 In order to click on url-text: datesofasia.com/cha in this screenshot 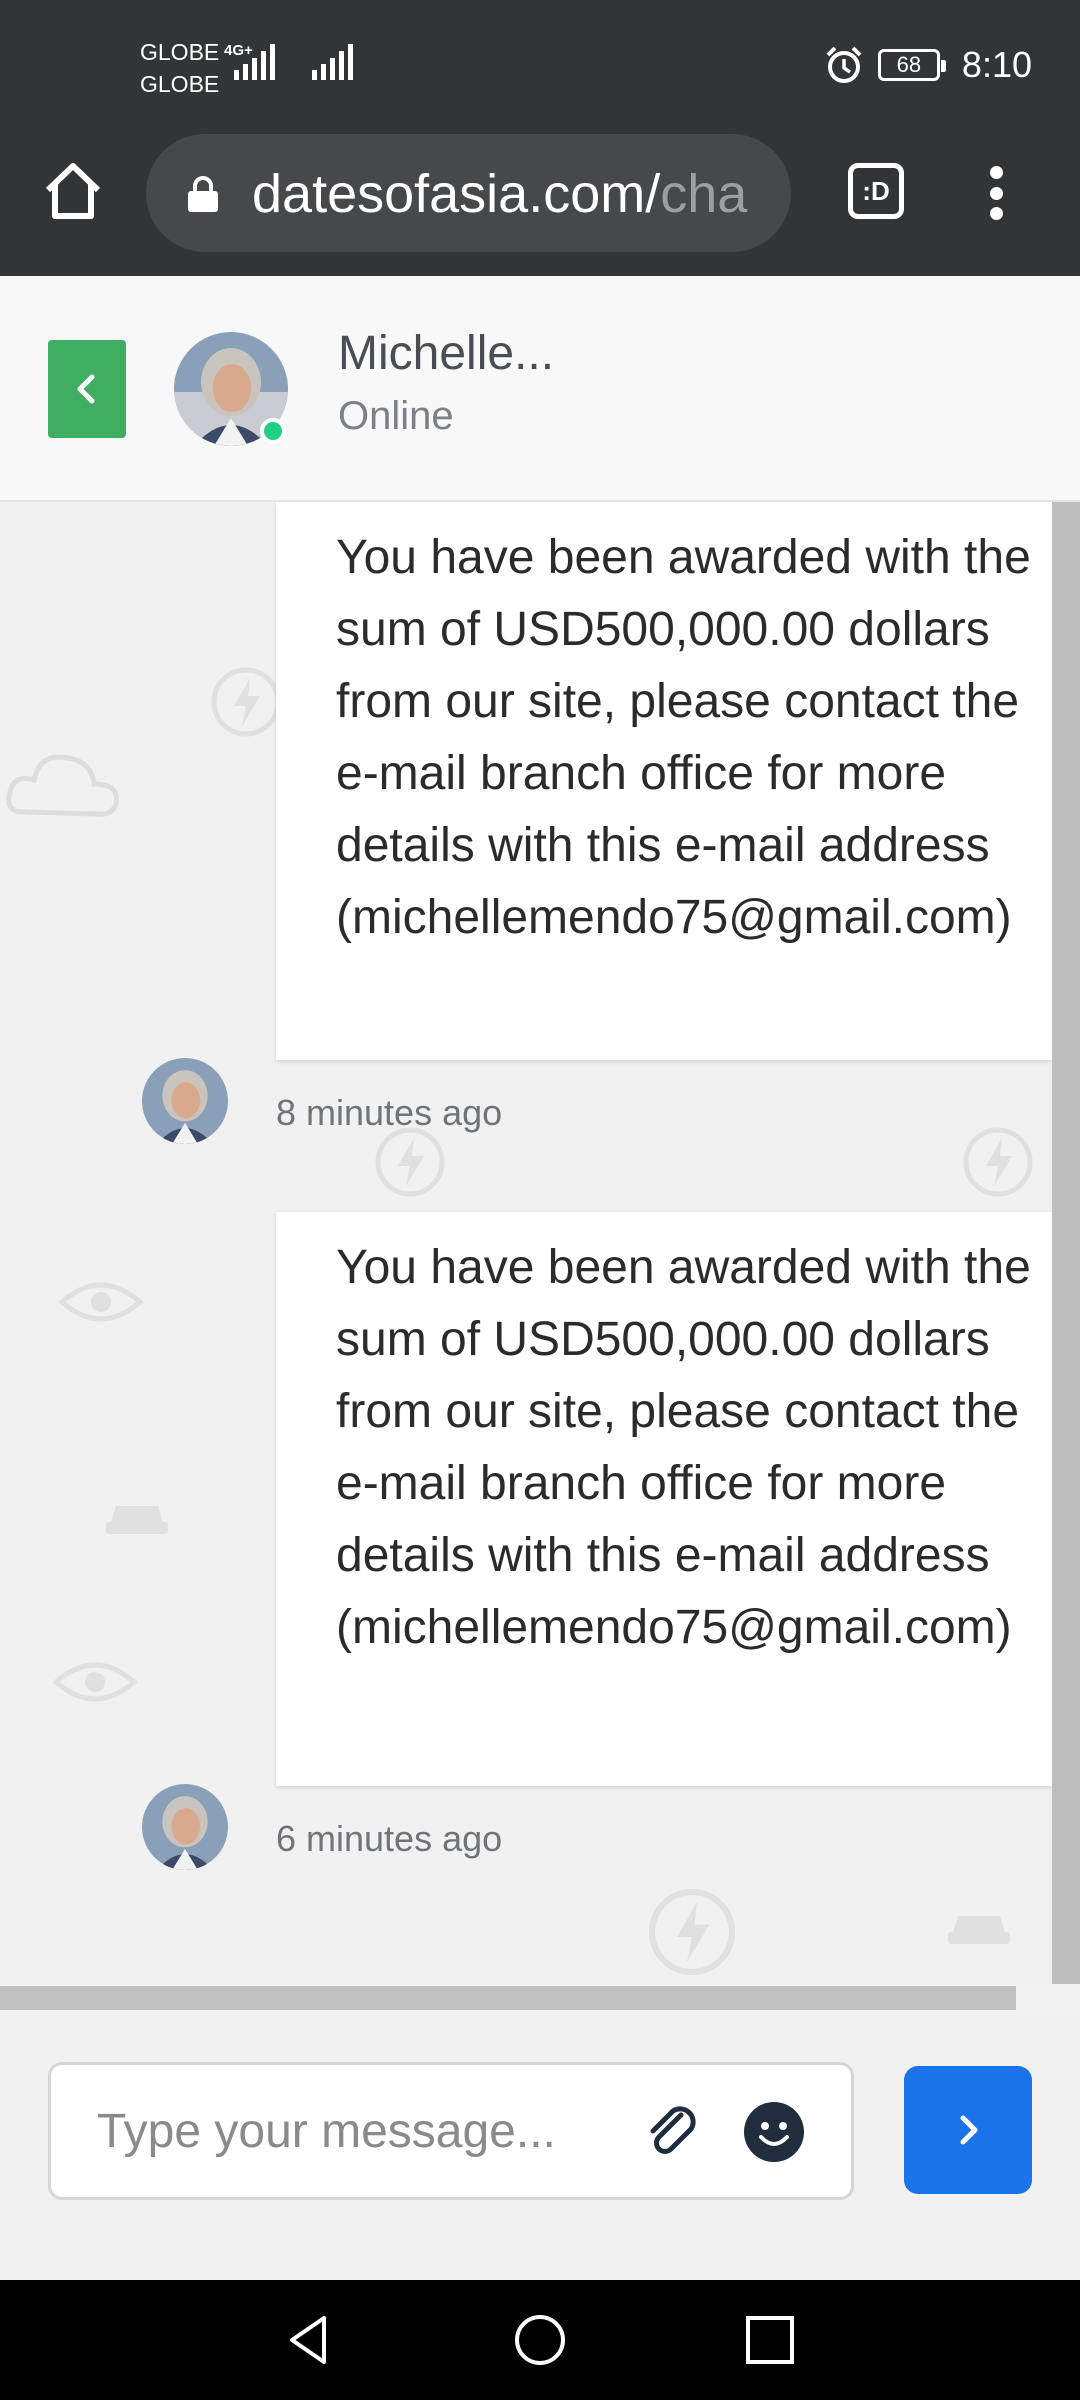, I will do `click(499, 194)`.